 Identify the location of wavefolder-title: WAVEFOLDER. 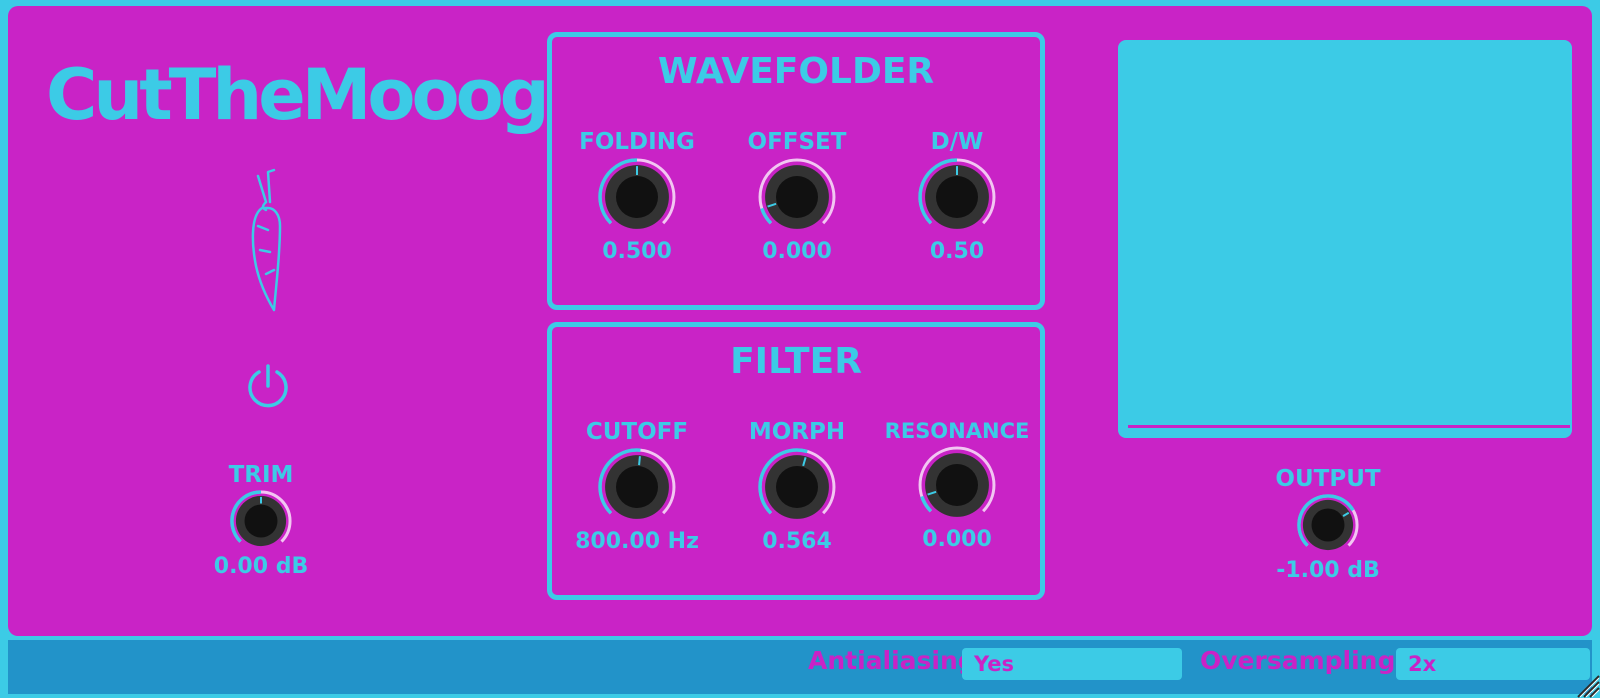
(796, 71).